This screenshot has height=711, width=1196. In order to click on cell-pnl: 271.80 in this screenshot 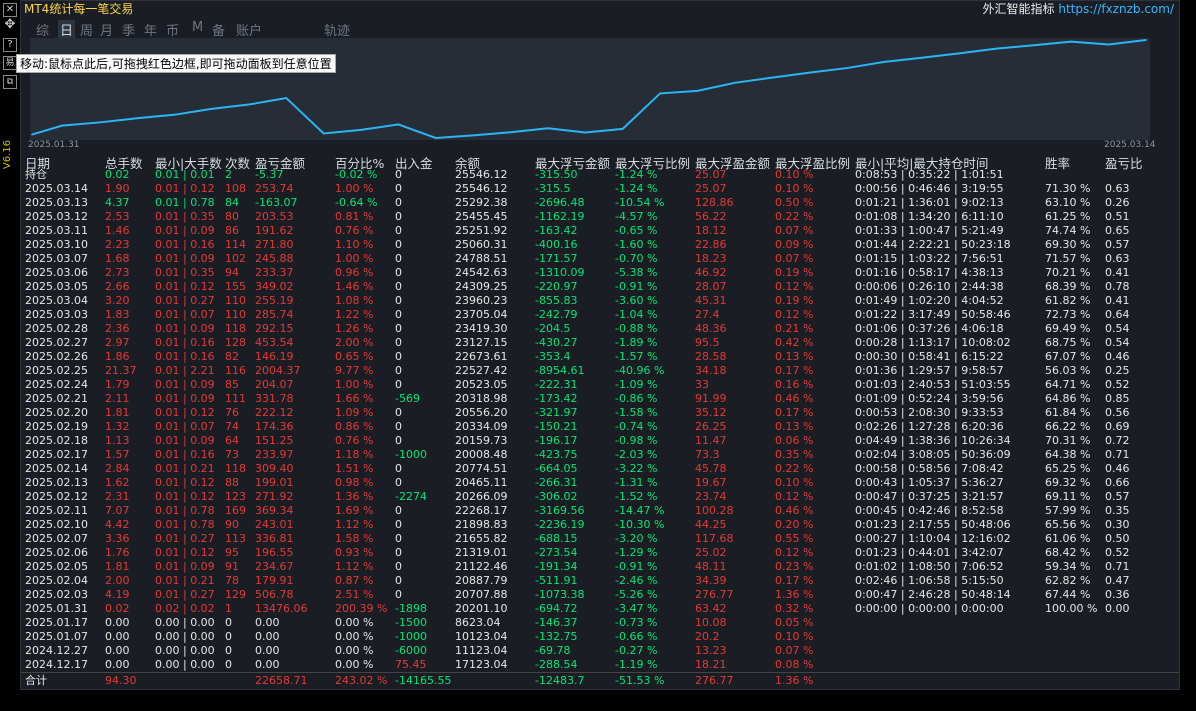, I will do `click(274, 244)`.